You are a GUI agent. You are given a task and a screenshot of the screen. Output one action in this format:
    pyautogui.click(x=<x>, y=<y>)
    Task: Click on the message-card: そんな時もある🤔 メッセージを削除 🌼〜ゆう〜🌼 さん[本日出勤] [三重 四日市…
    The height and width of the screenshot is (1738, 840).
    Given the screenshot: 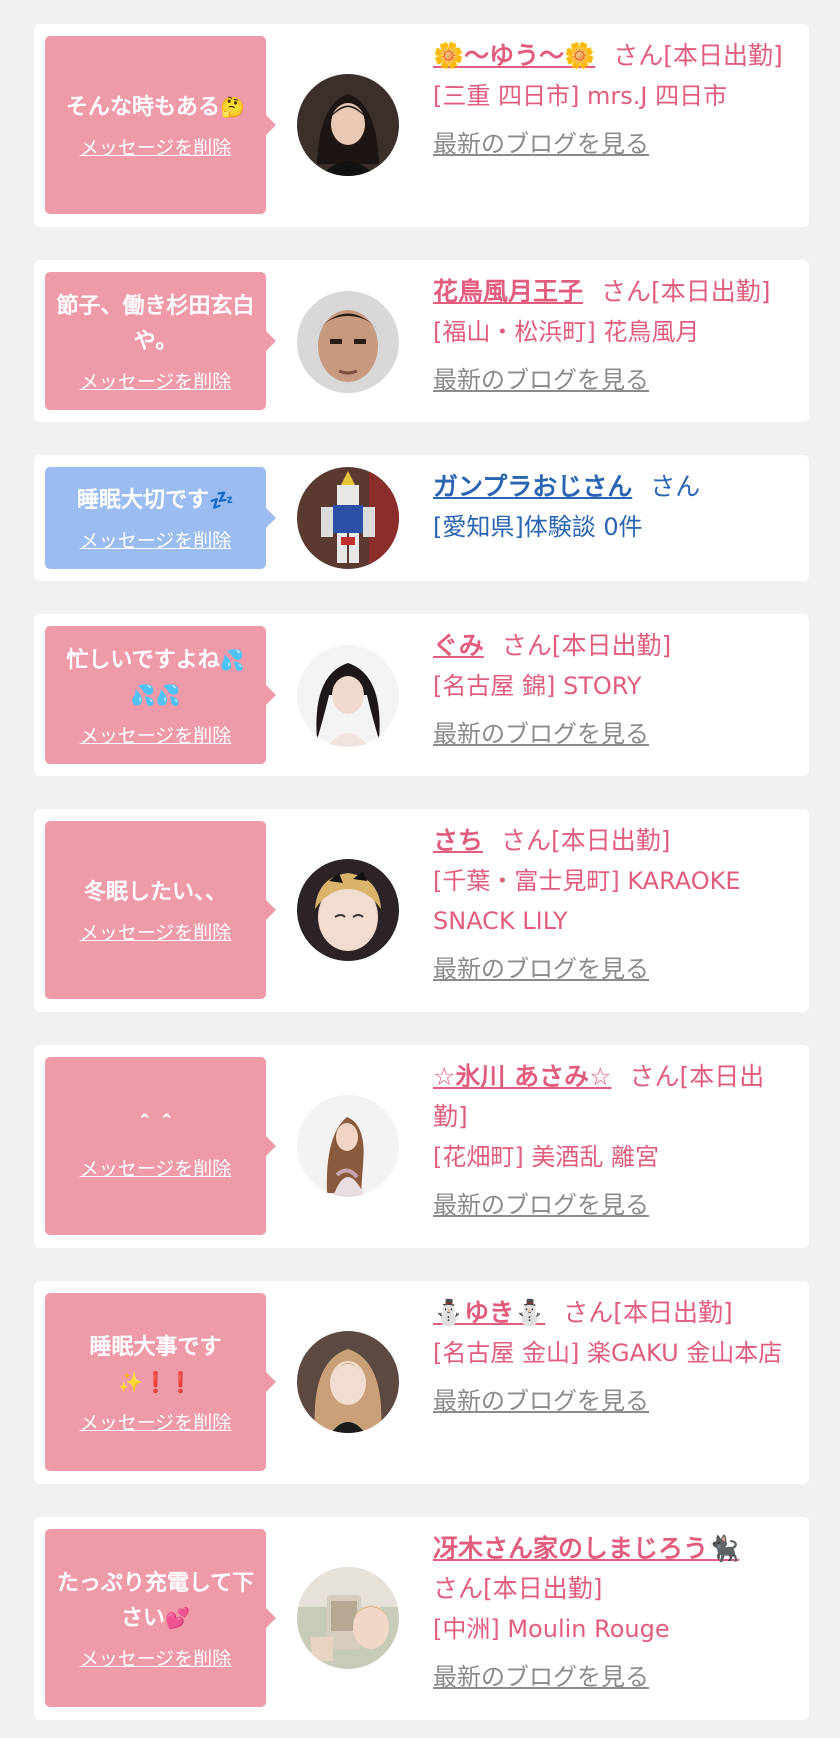 What is the action you would take?
    pyautogui.click(x=421, y=125)
    